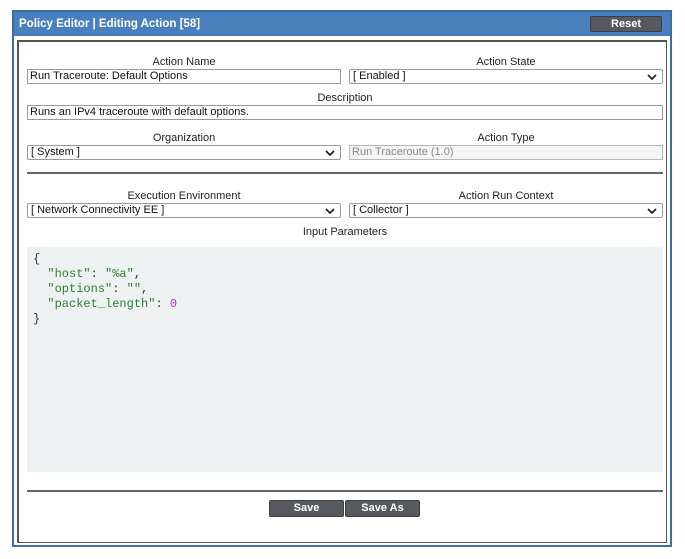  What do you see at coordinates (55, 152) in the screenshot?
I see `organization-value: [ System ]` at bounding box center [55, 152].